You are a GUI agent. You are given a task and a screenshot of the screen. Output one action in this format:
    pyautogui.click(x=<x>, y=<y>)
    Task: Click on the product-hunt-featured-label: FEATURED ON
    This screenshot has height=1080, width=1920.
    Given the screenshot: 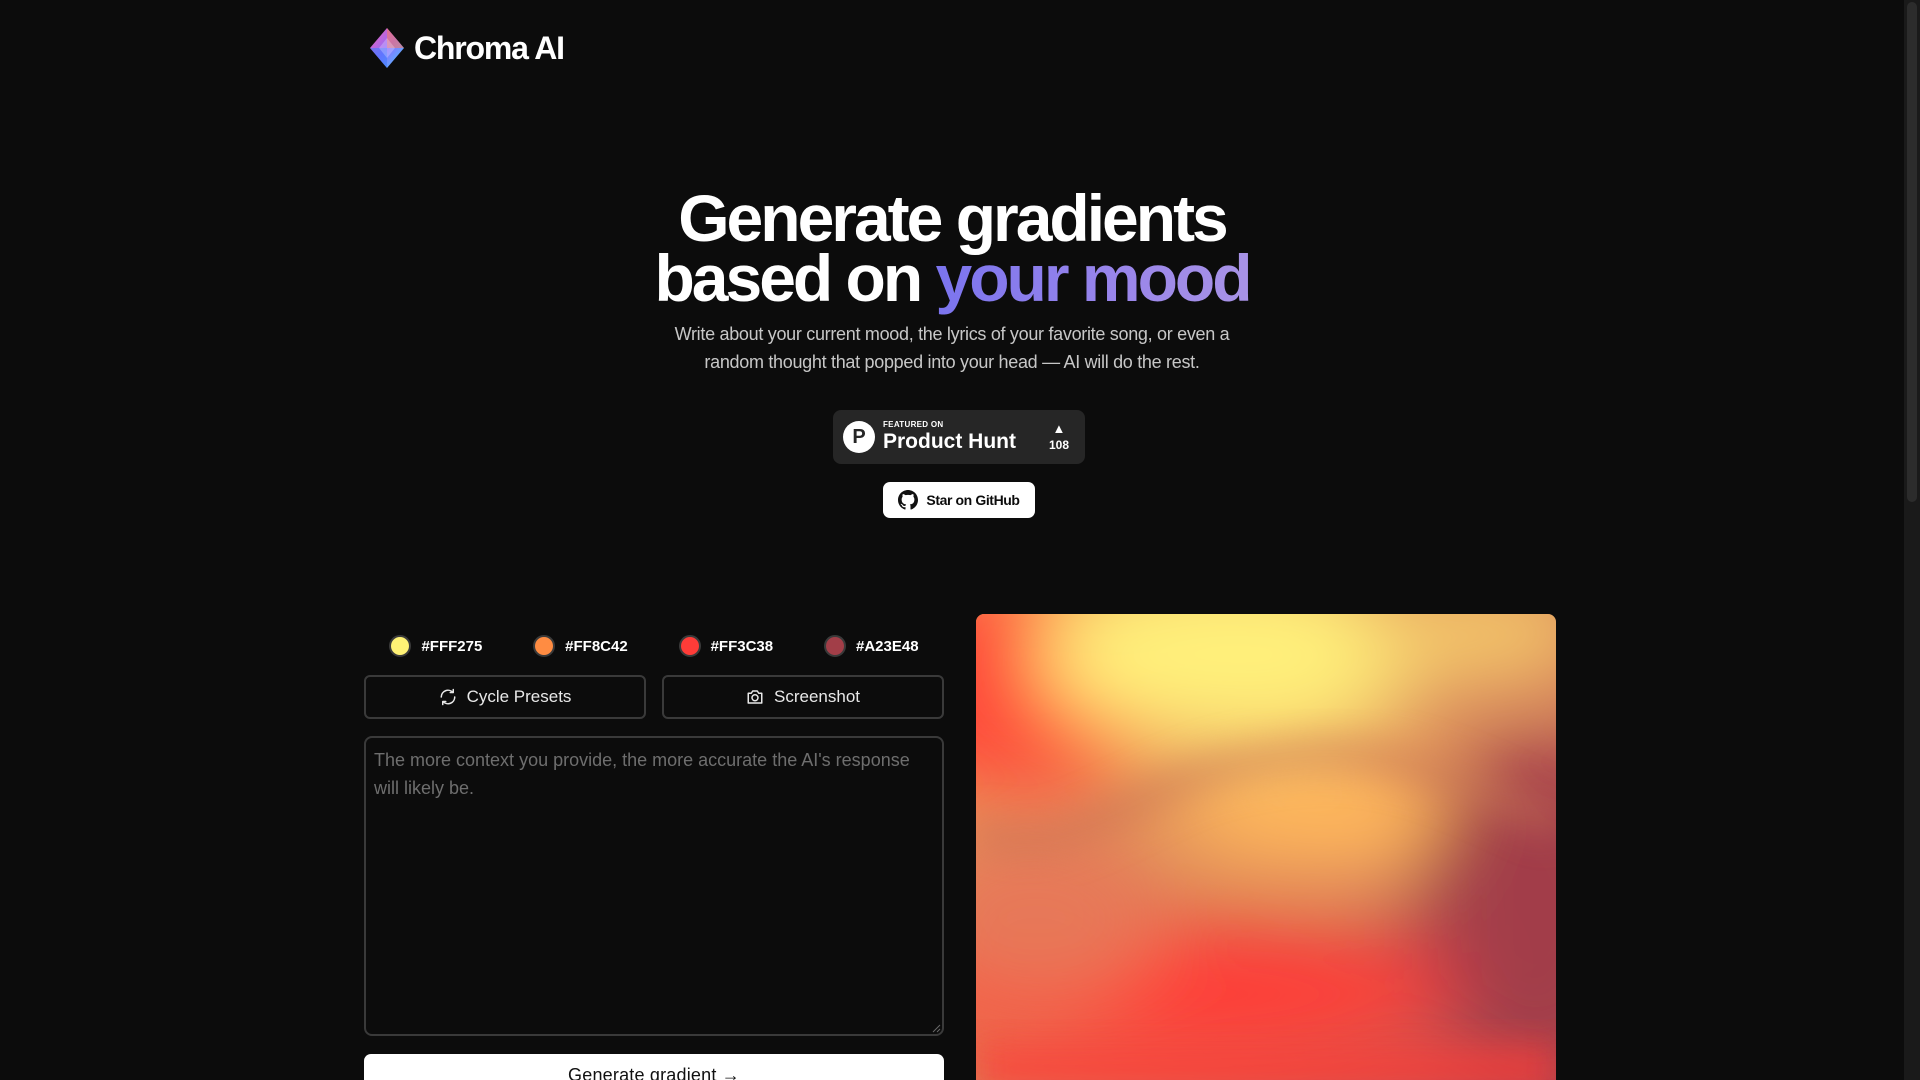 What is the action you would take?
    pyautogui.click(x=913, y=424)
    